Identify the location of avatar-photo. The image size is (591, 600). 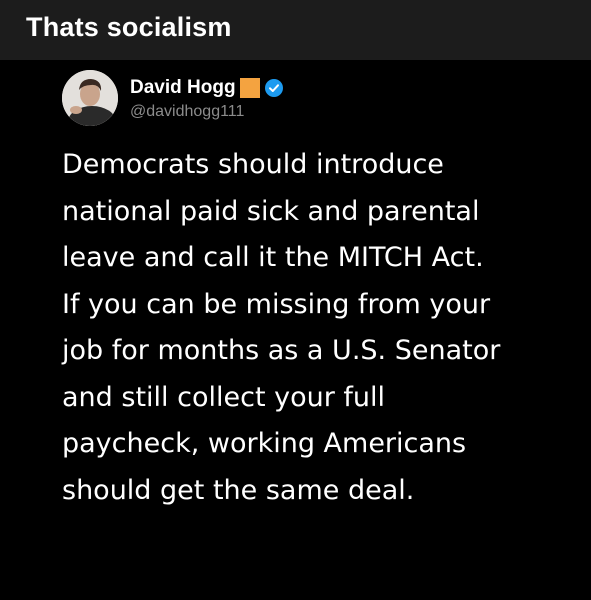
(90, 98).